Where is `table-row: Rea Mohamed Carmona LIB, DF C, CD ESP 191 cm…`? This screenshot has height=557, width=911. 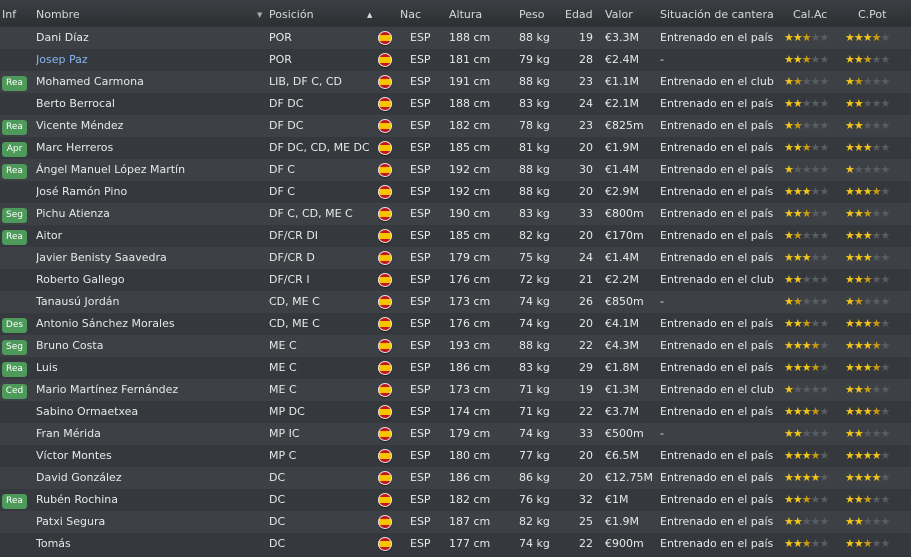
table-row: Rea Mohamed Carmona LIB, DF C, CD ESP 191 cm… is located at coordinates (455, 82).